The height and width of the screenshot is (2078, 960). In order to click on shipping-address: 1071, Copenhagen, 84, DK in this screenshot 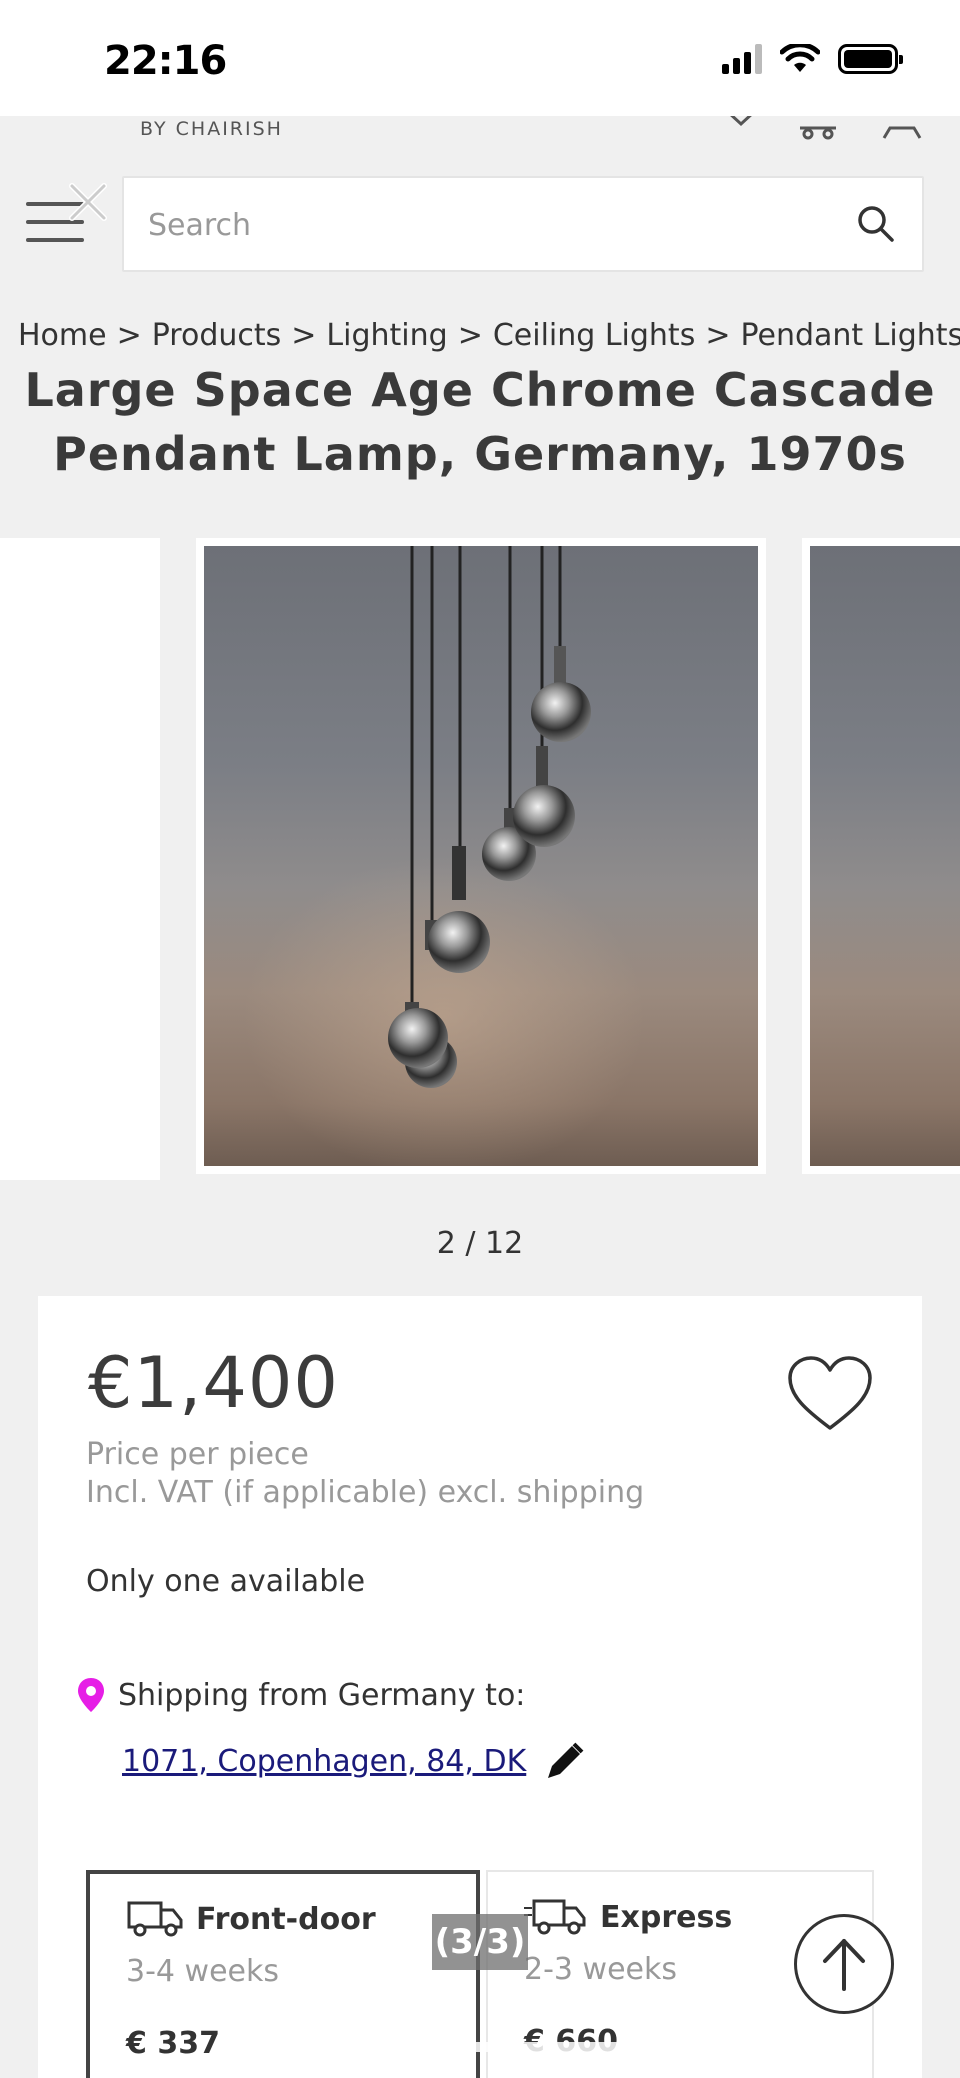, I will do `click(354, 1761)`.